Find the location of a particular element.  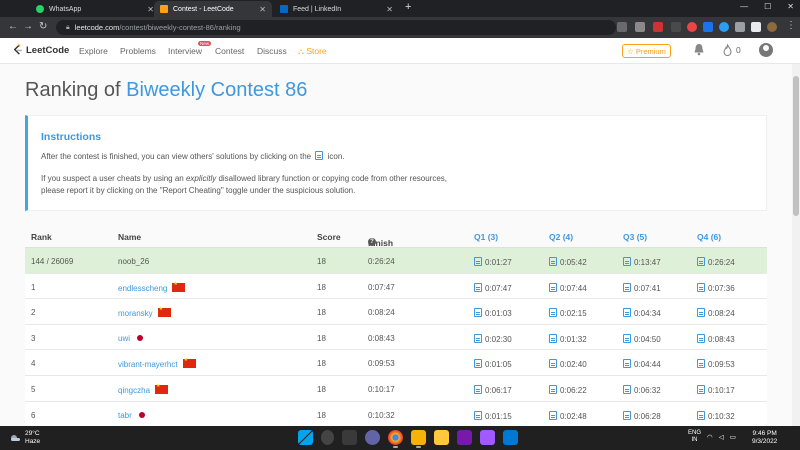

weather-widget: 29°C Haze is located at coordinates (24, 438).